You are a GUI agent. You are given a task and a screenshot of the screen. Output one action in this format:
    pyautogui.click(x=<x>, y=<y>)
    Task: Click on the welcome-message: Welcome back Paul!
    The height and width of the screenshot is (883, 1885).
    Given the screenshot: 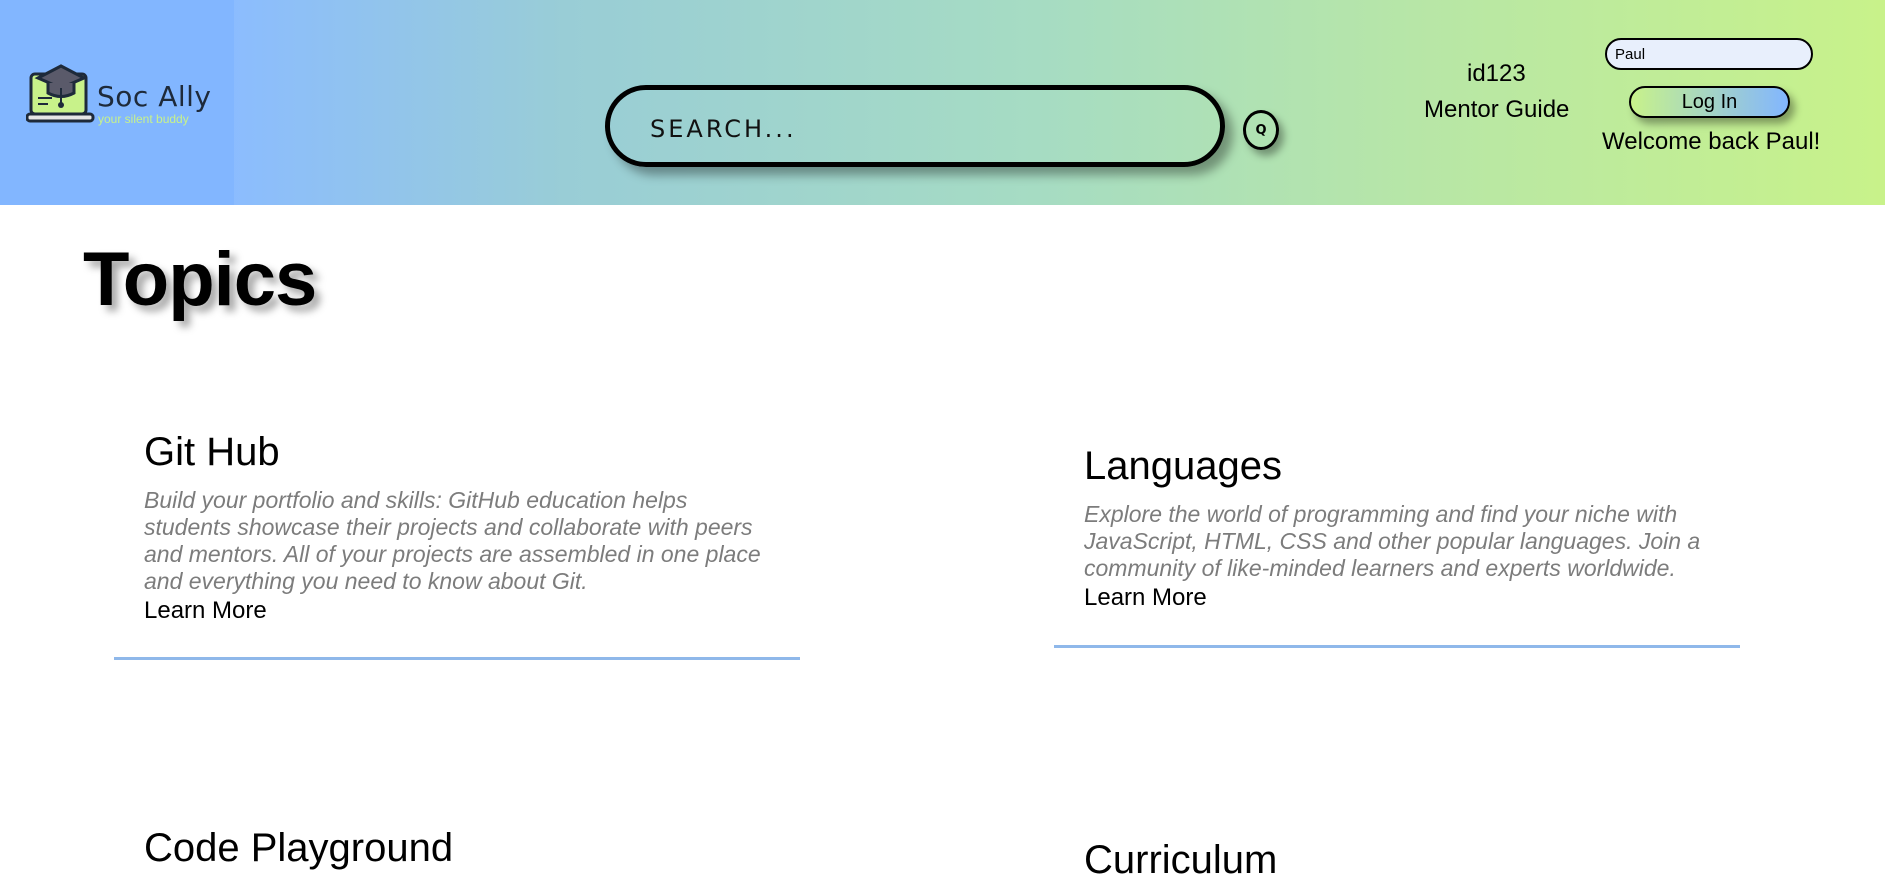 What is the action you would take?
    pyautogui.click(x=1711, y=141)
    